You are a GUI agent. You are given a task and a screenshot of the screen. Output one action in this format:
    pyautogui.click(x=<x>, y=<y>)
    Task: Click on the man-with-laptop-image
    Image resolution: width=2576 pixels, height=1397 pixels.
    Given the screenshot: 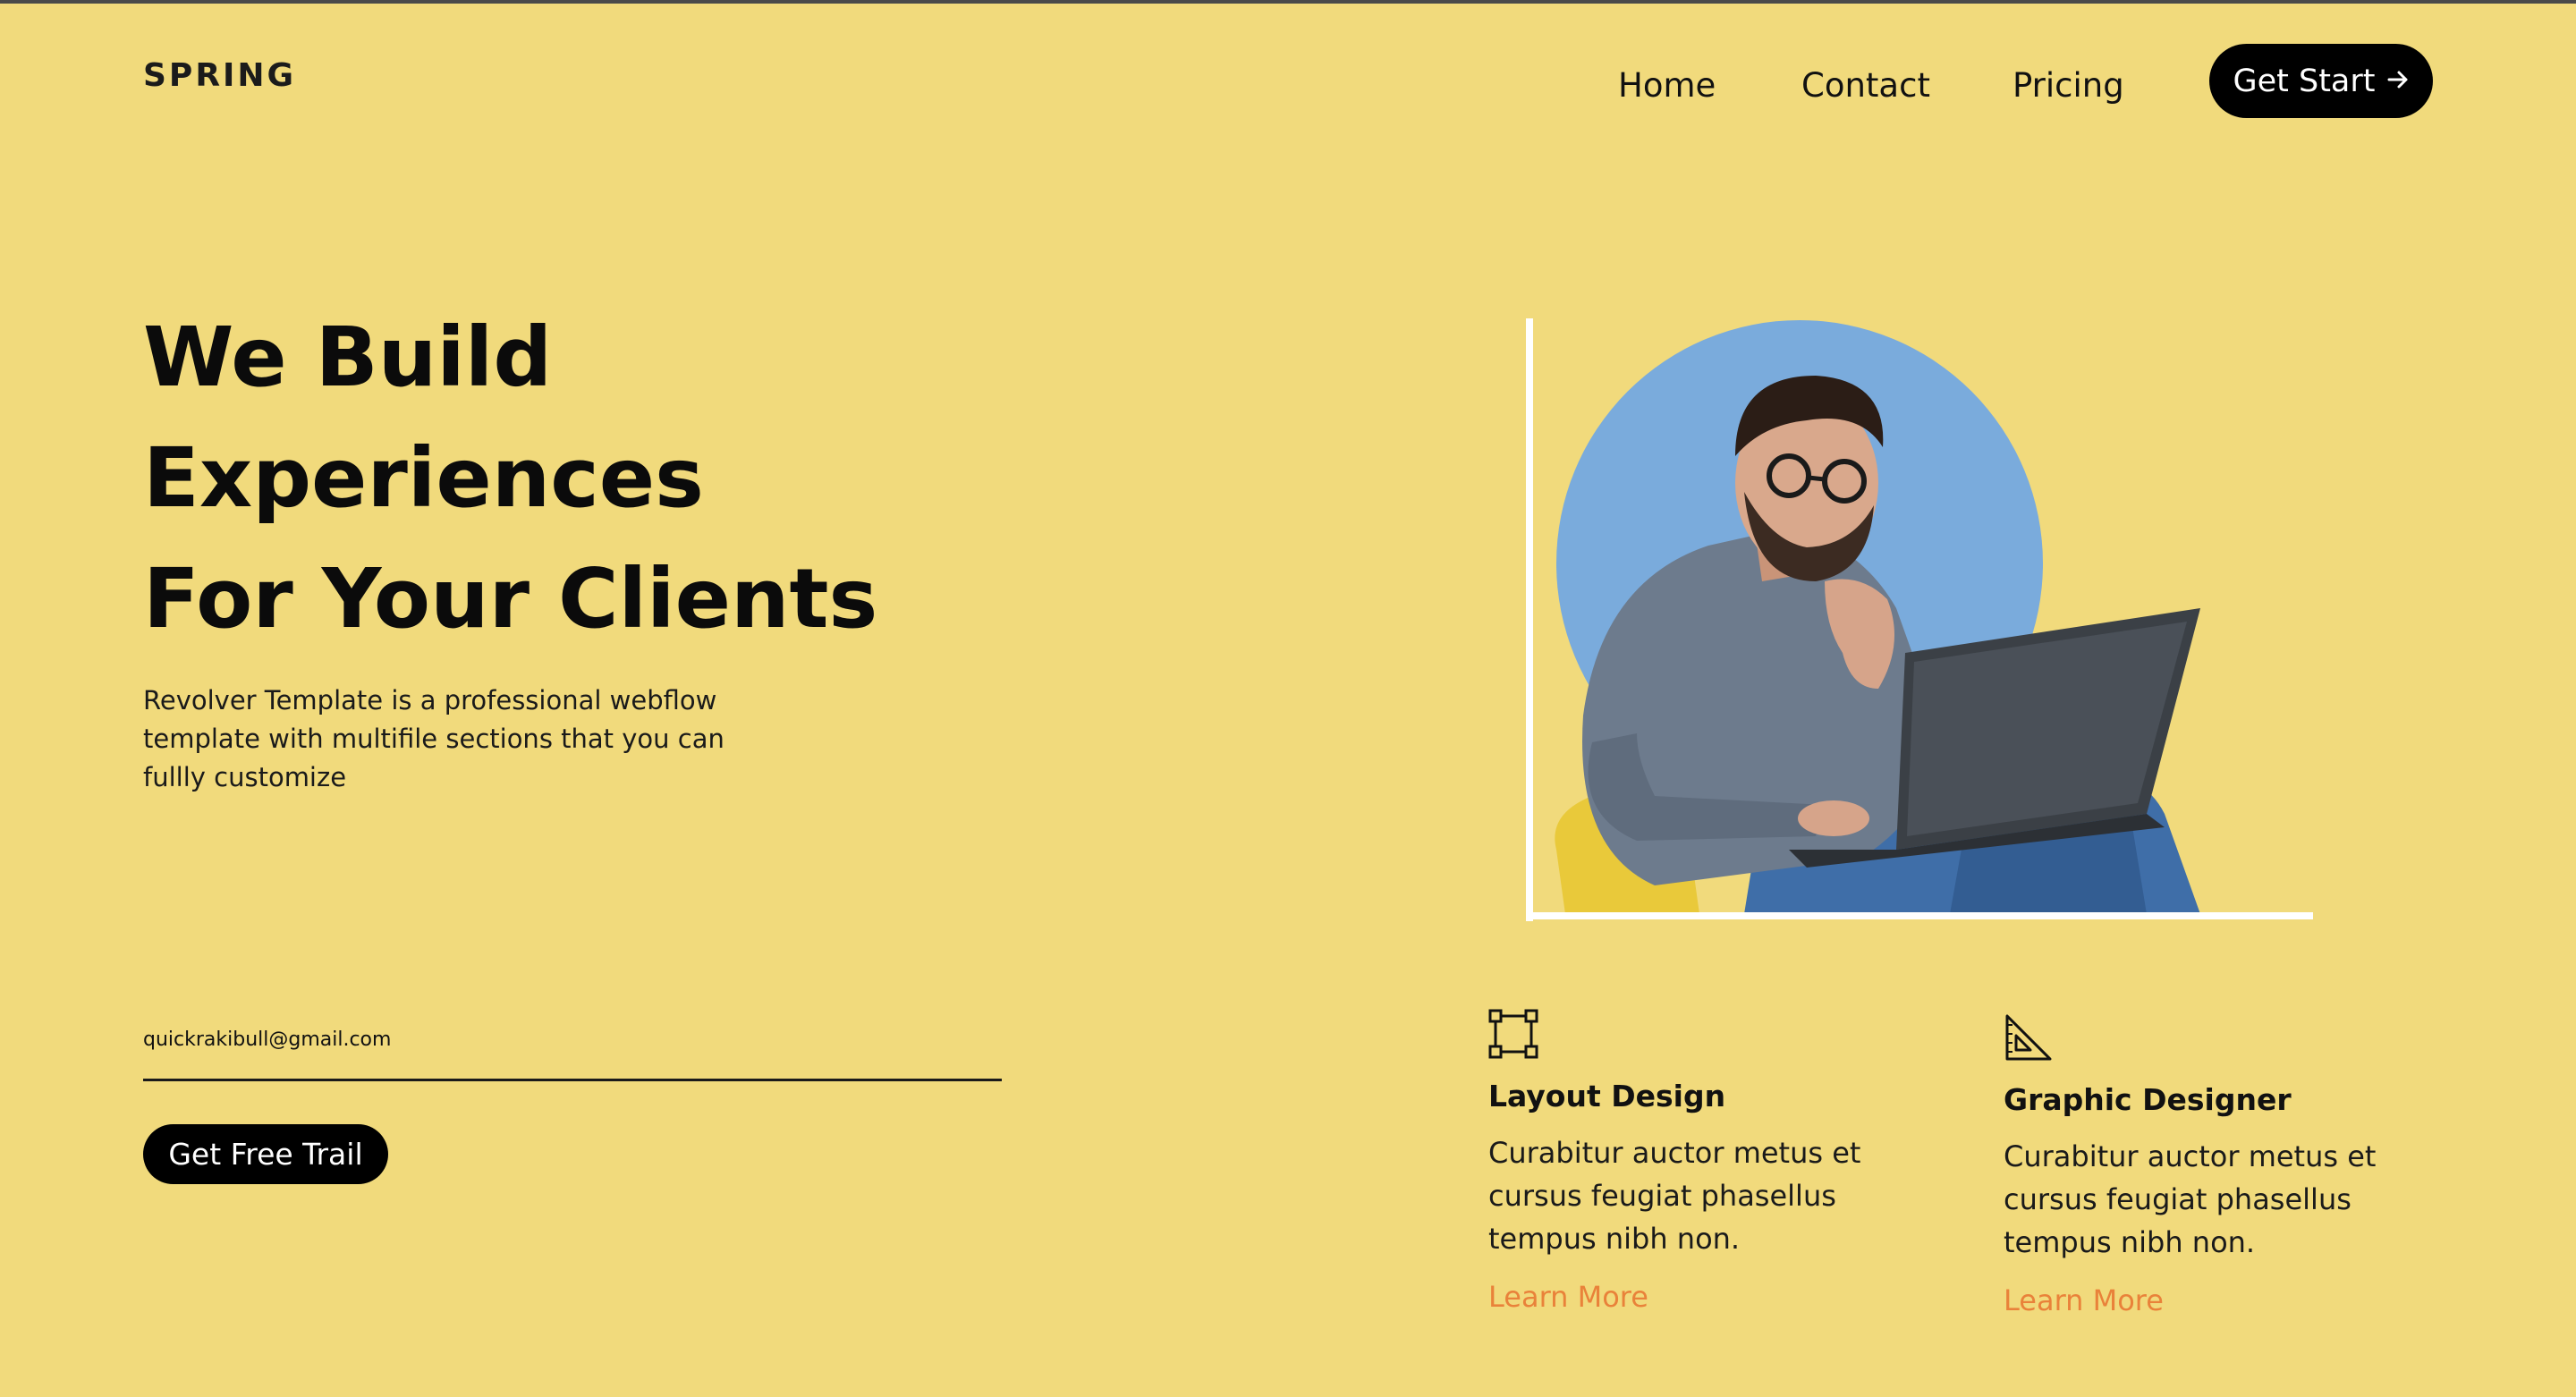 What is the action you would take?
    pyautogui.click(x=1877, y=645)
    